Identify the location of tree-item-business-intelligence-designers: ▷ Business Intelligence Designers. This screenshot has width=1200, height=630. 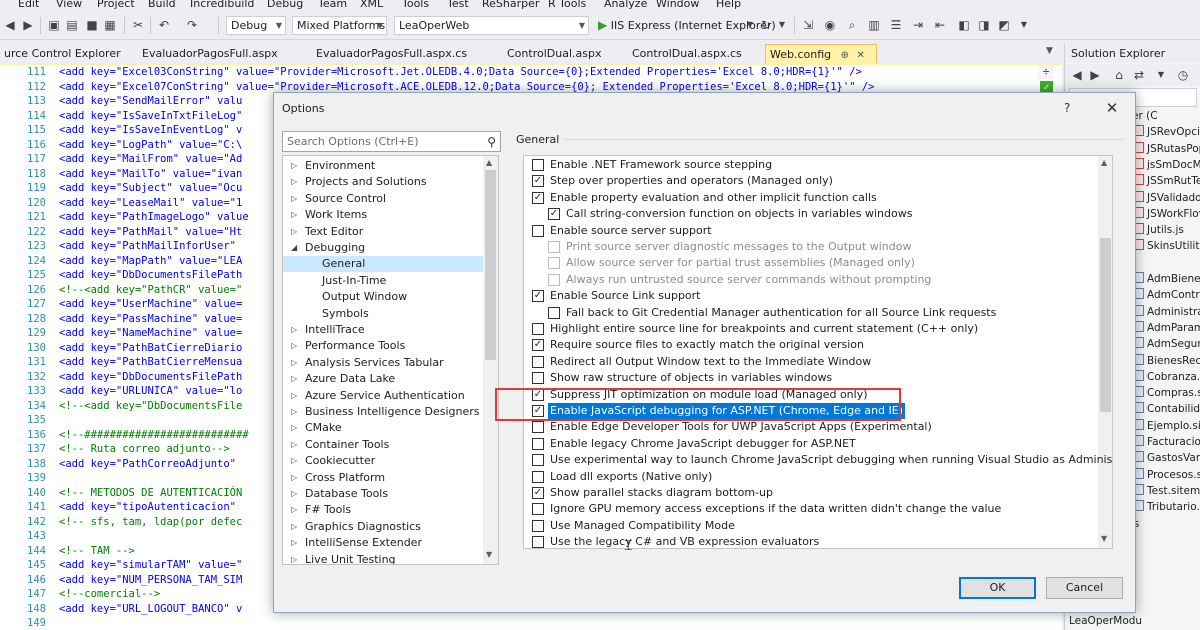
(383, 412).